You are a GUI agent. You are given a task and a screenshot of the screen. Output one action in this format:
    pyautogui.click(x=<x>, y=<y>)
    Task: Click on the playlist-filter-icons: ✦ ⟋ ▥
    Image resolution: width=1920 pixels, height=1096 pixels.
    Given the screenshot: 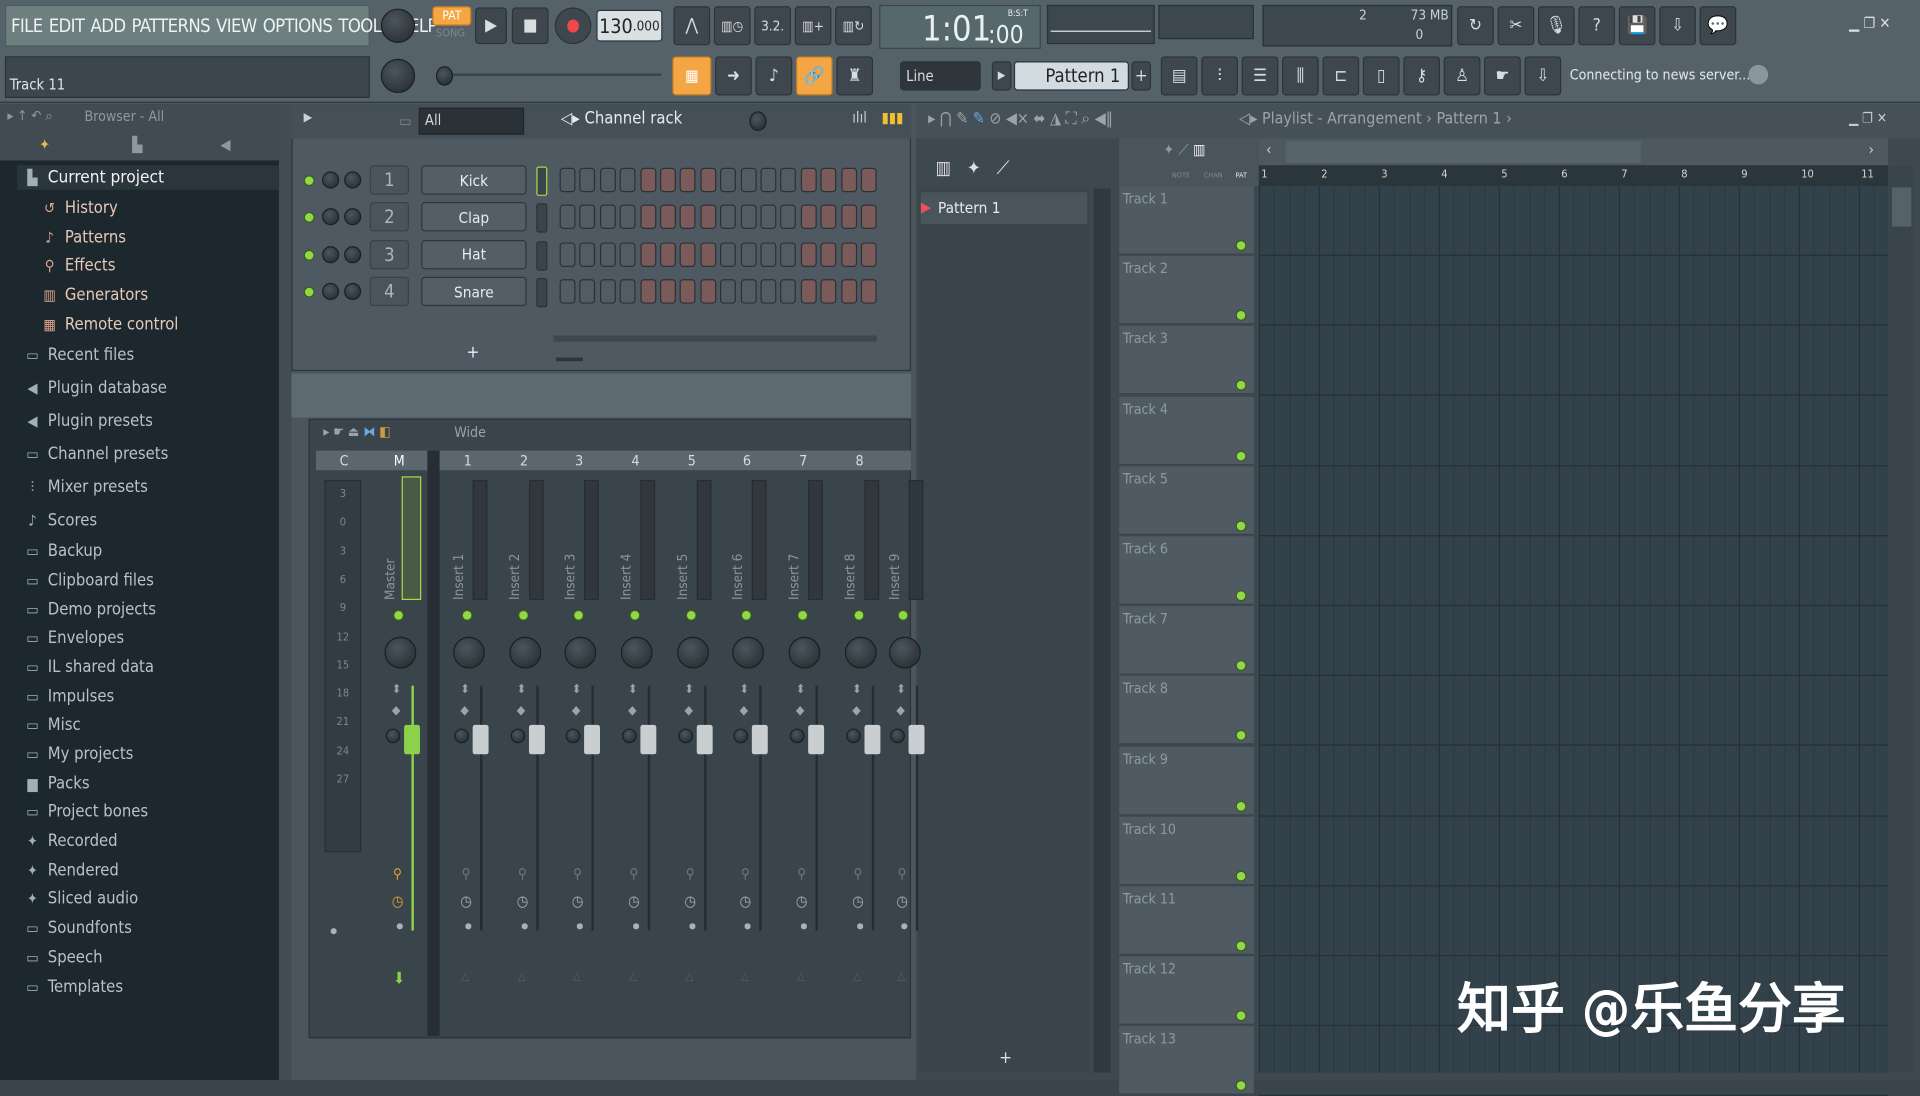 What is the action you would take?
    pyautogui.click(x=1184, y=150)
    